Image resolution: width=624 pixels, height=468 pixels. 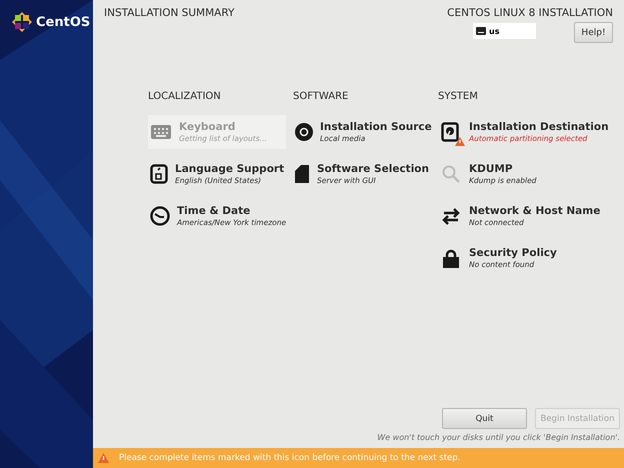 What do you see at coordinates (451, 258) in the screenshot?
I see `lock-icon` at bounding box center [451, 258].